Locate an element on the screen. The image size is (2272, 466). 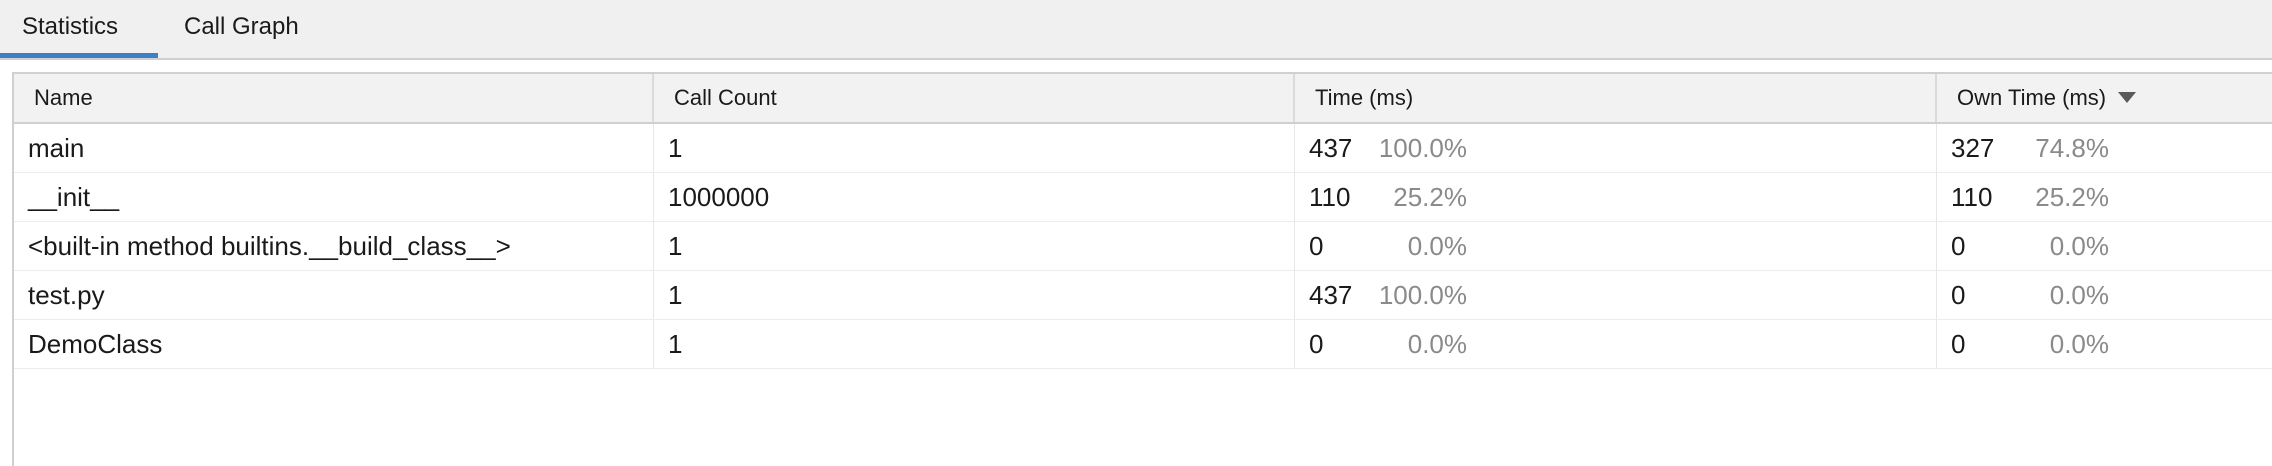
cell-call-count: 1000000 is located at coordinates (974, 197).